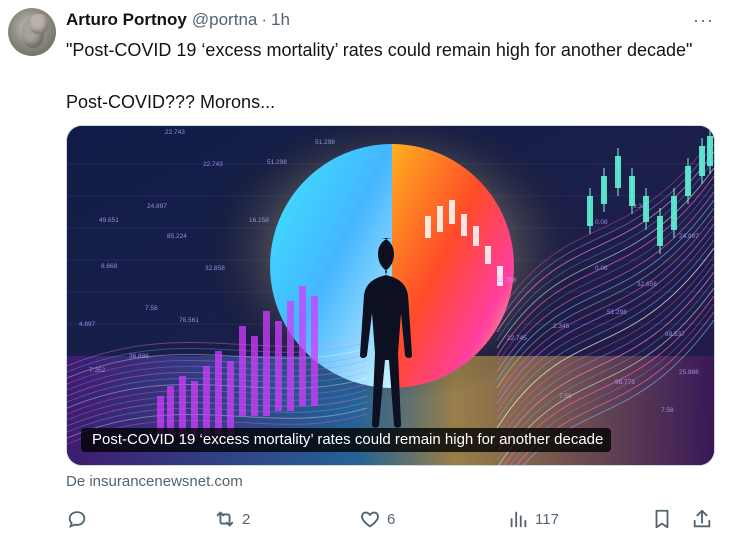 The image size is (732, 544). What do you see at coordinates (547, 519) in the screenshot?
I see `views-count: 117` at bounding box center [547, 519].